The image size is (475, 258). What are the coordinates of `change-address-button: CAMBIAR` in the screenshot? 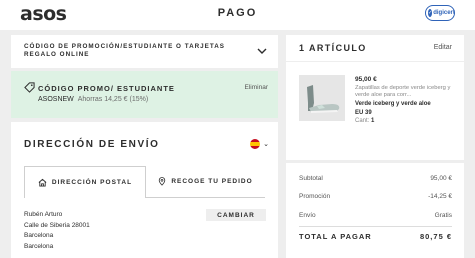 It's located at (236, 215).